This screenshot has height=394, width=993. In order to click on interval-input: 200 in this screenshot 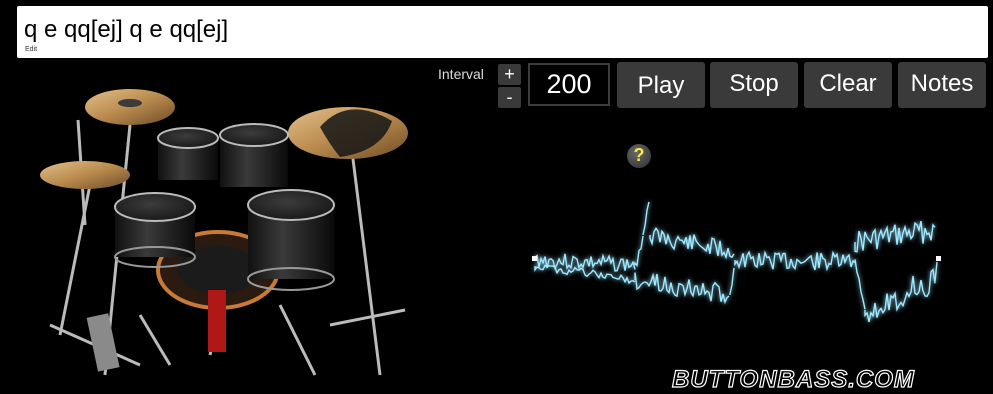, I will do `click(569, 84)`.